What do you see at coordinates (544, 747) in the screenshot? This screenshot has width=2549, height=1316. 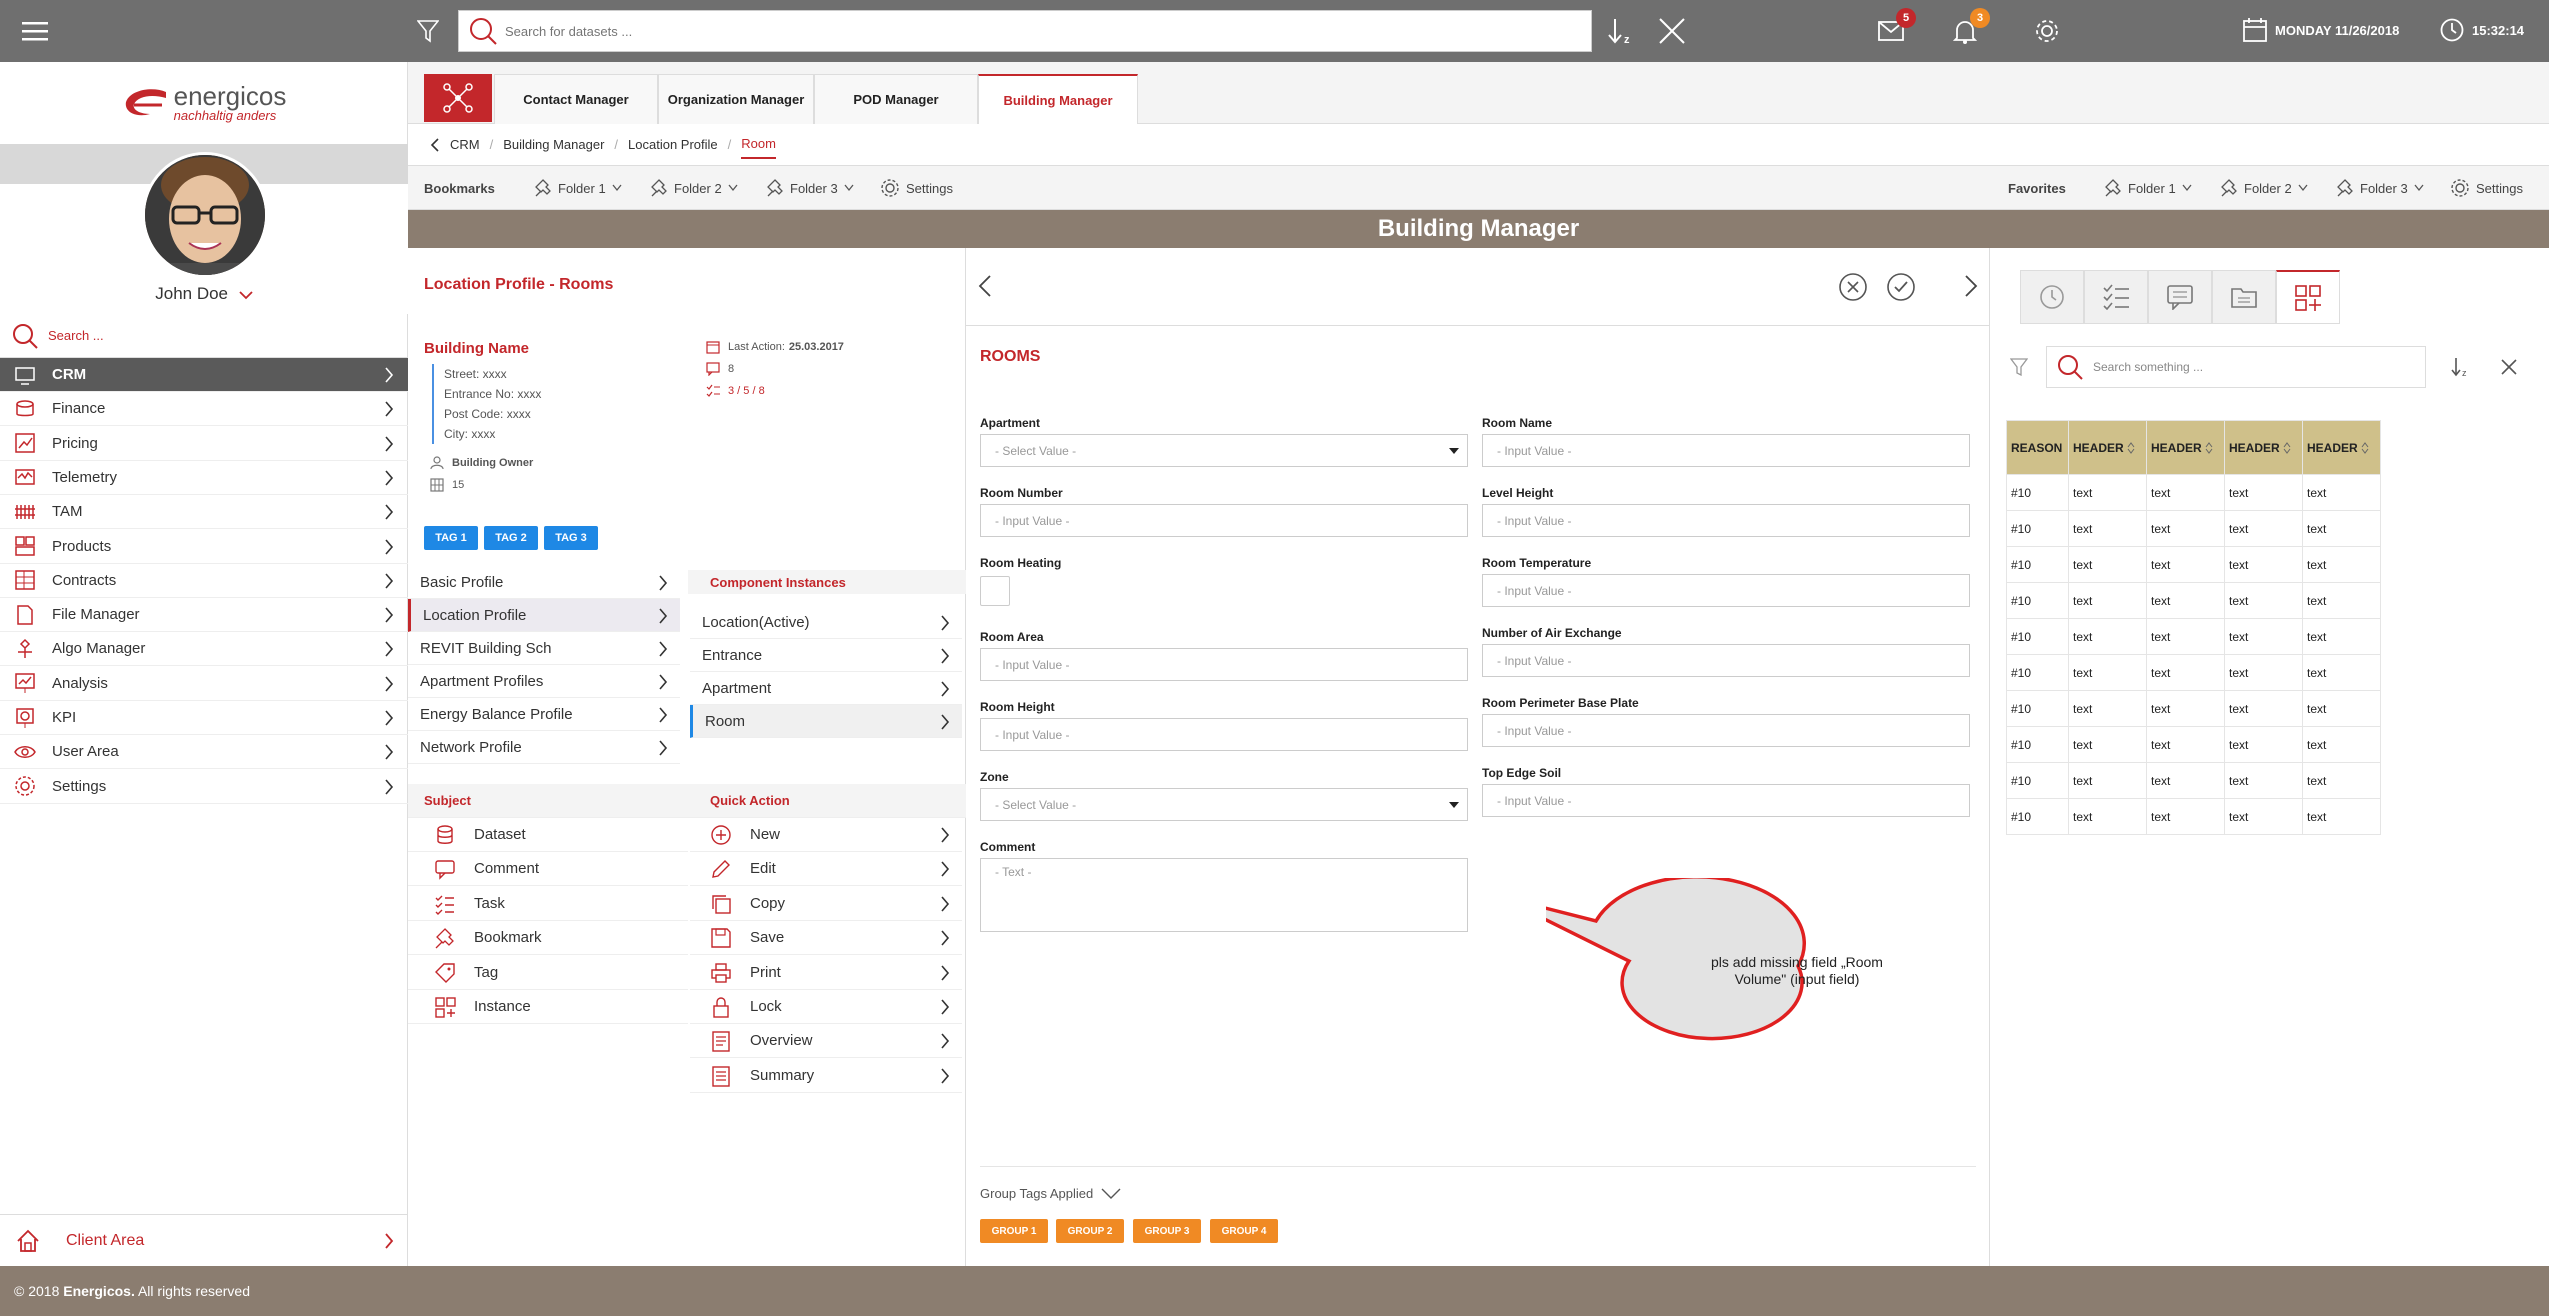 I see `profile-item: Network Profile` at bounding box center [544, 747].